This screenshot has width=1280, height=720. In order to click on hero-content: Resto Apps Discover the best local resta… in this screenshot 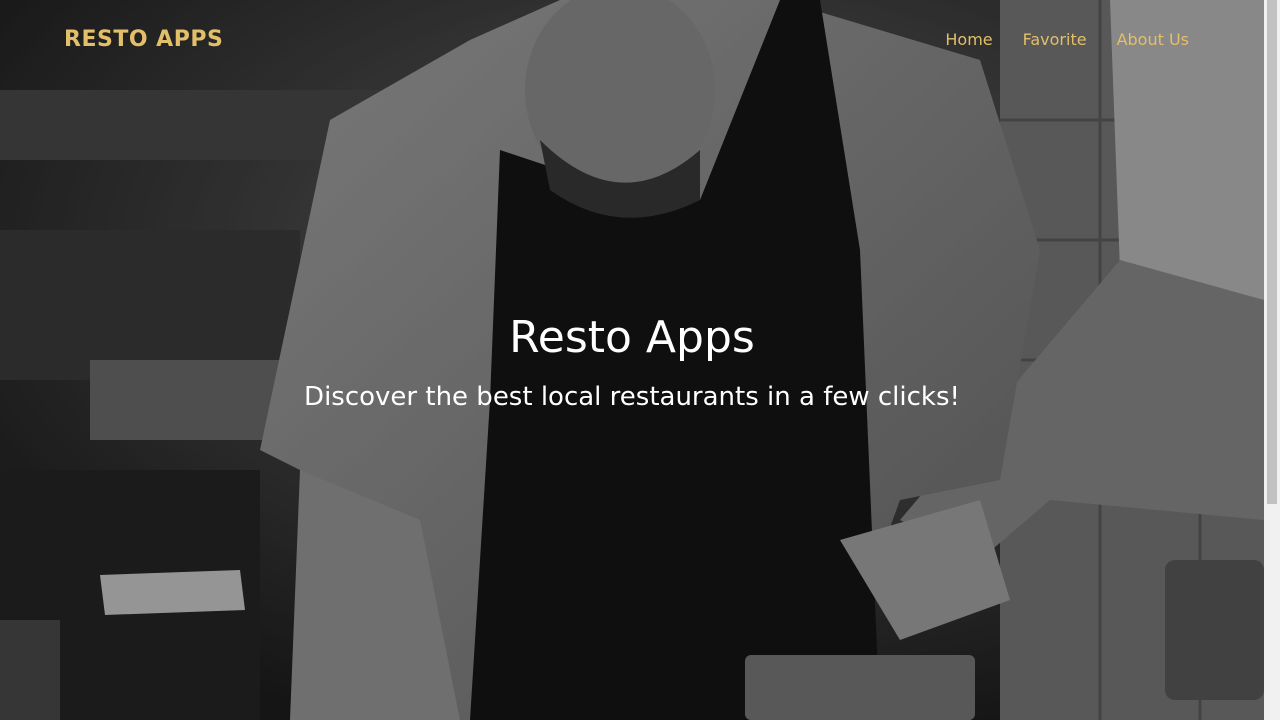, I will do `click(632, 360)`.